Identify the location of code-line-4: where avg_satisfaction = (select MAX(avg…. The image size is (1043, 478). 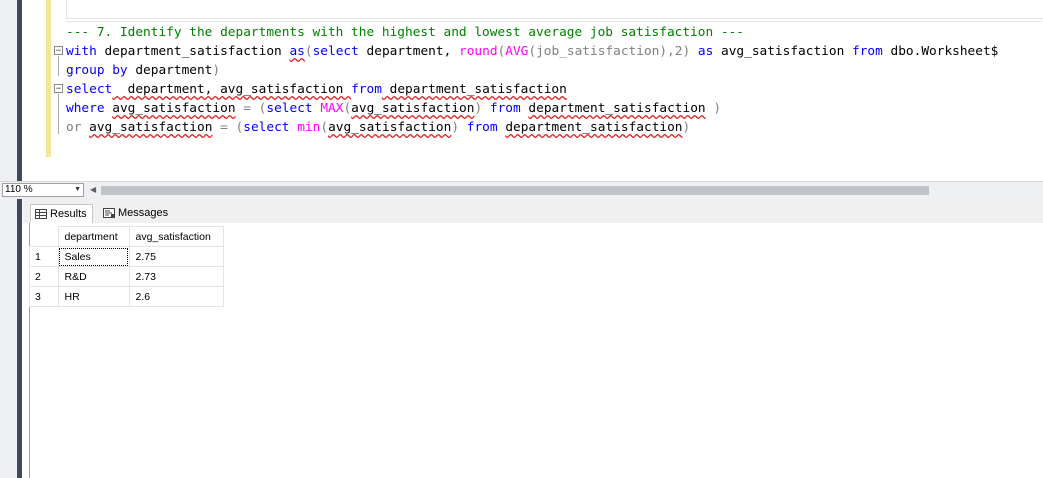
(394, 108).